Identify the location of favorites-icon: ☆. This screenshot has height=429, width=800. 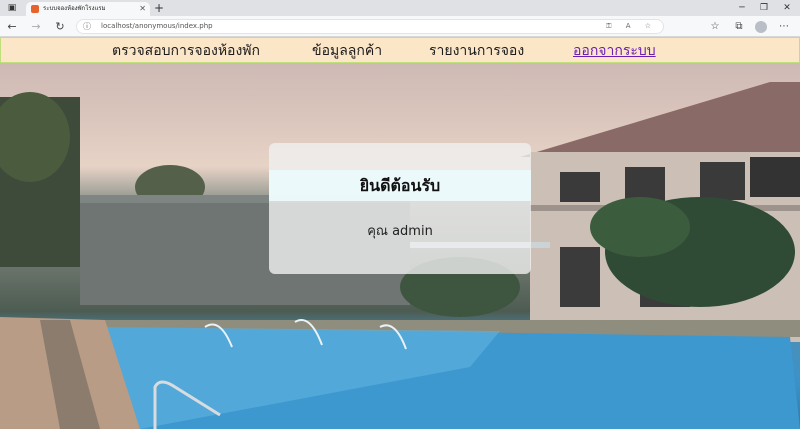
(715, 26).